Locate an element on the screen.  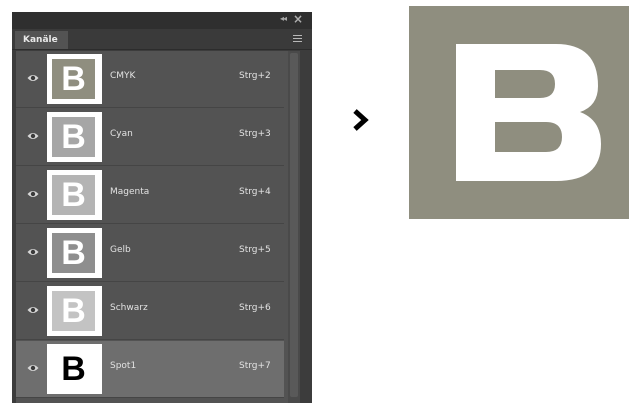
channel-shortcut: Strg+5 is located at coordinates (255, 250).